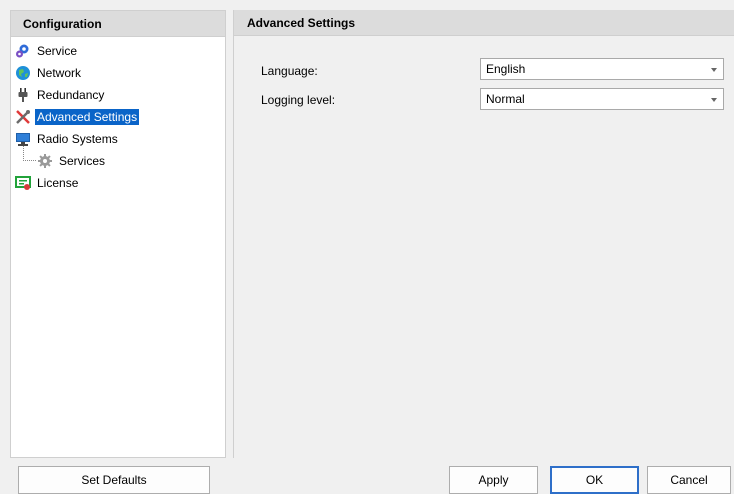  I want to click on language-value: English, so click(506, 69).